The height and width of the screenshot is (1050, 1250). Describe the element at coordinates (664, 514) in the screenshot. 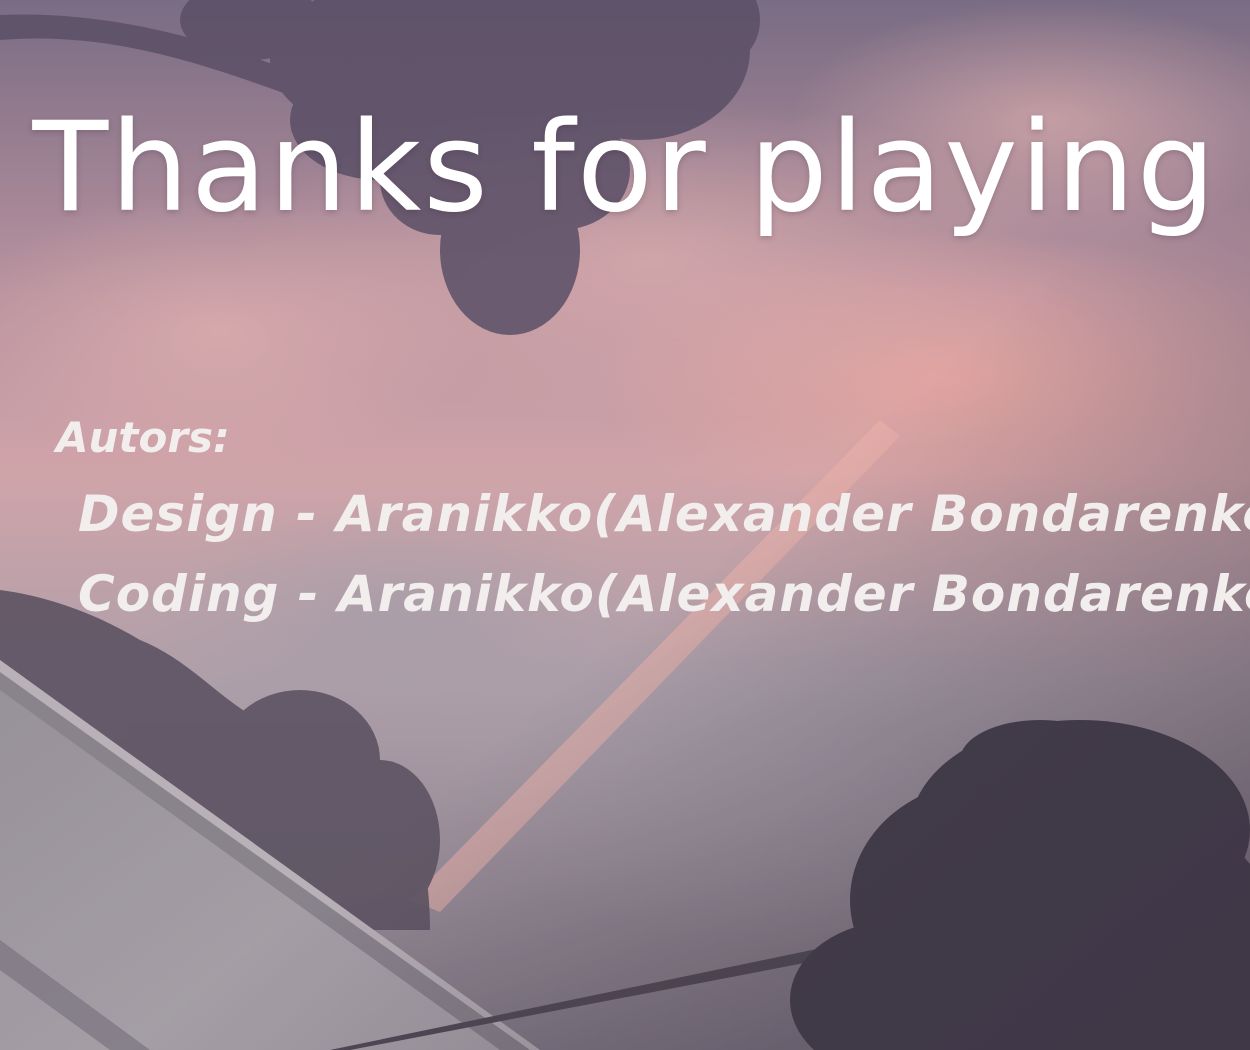

I see `credit-line-design: Design - Aranikko(Alexander Bondarenko)` at that location.